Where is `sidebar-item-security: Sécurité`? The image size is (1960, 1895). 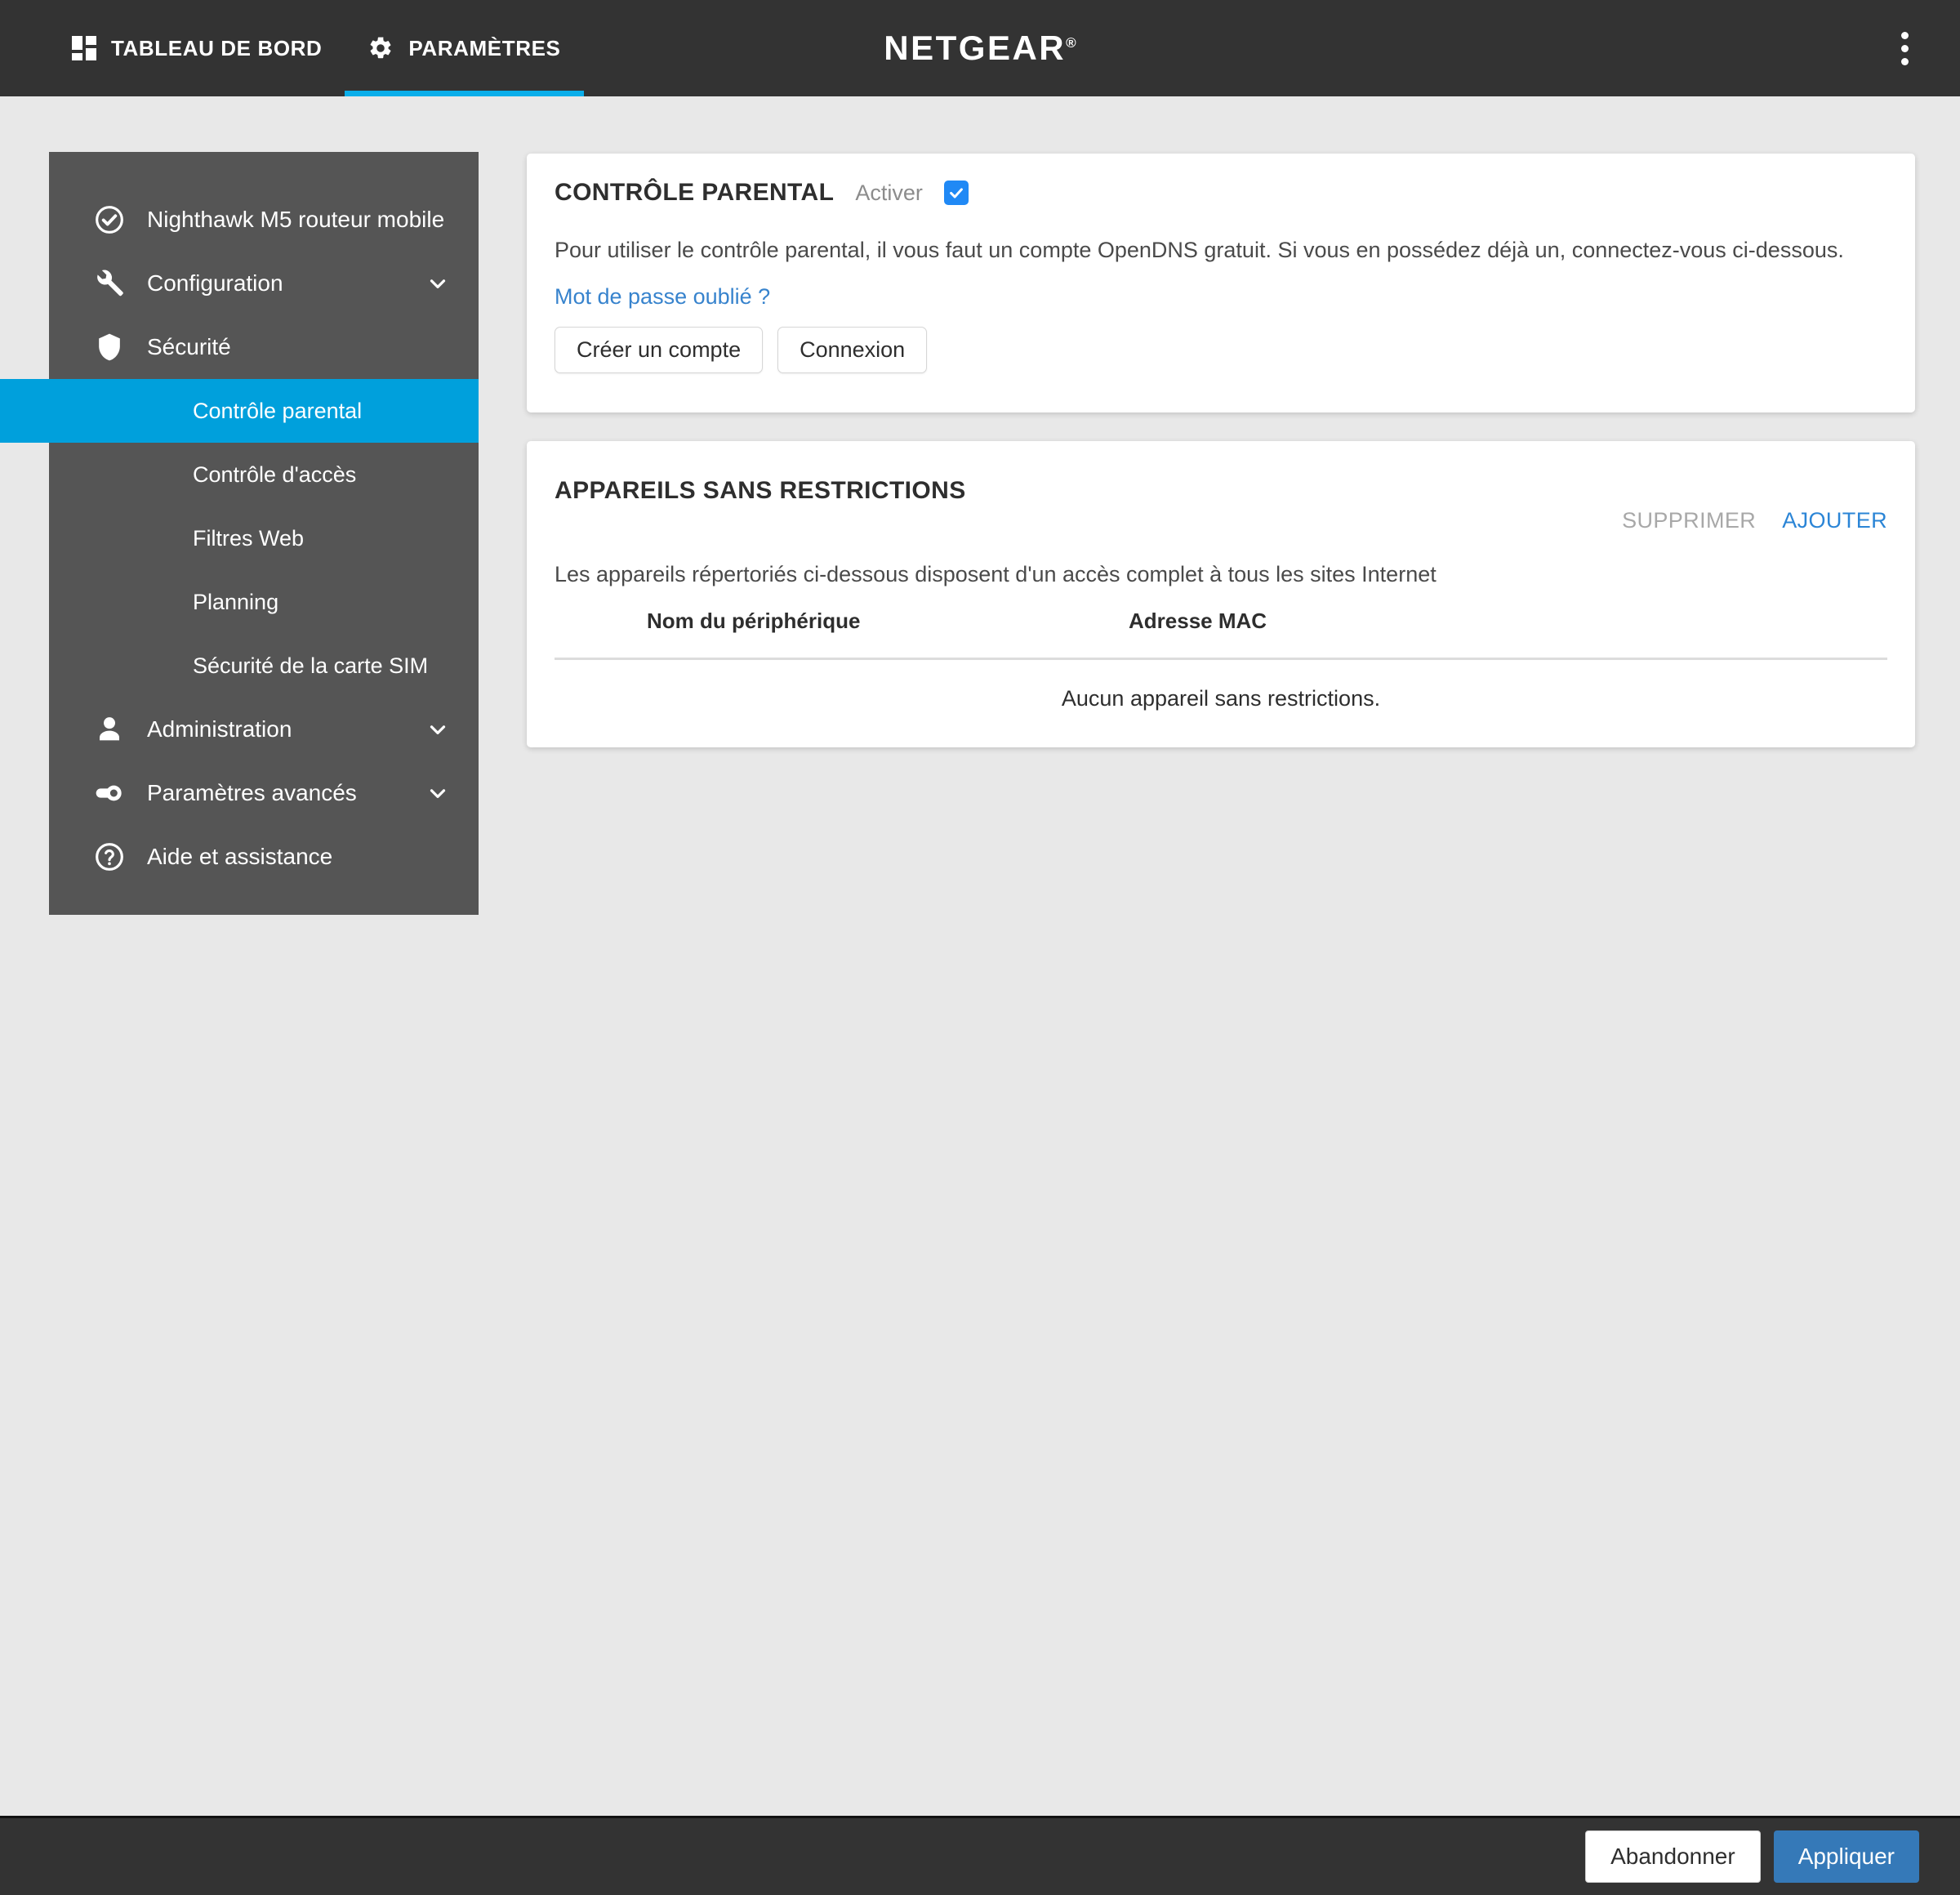 sidebar-item-security: Sécurité is located at coordinates (264, 347).